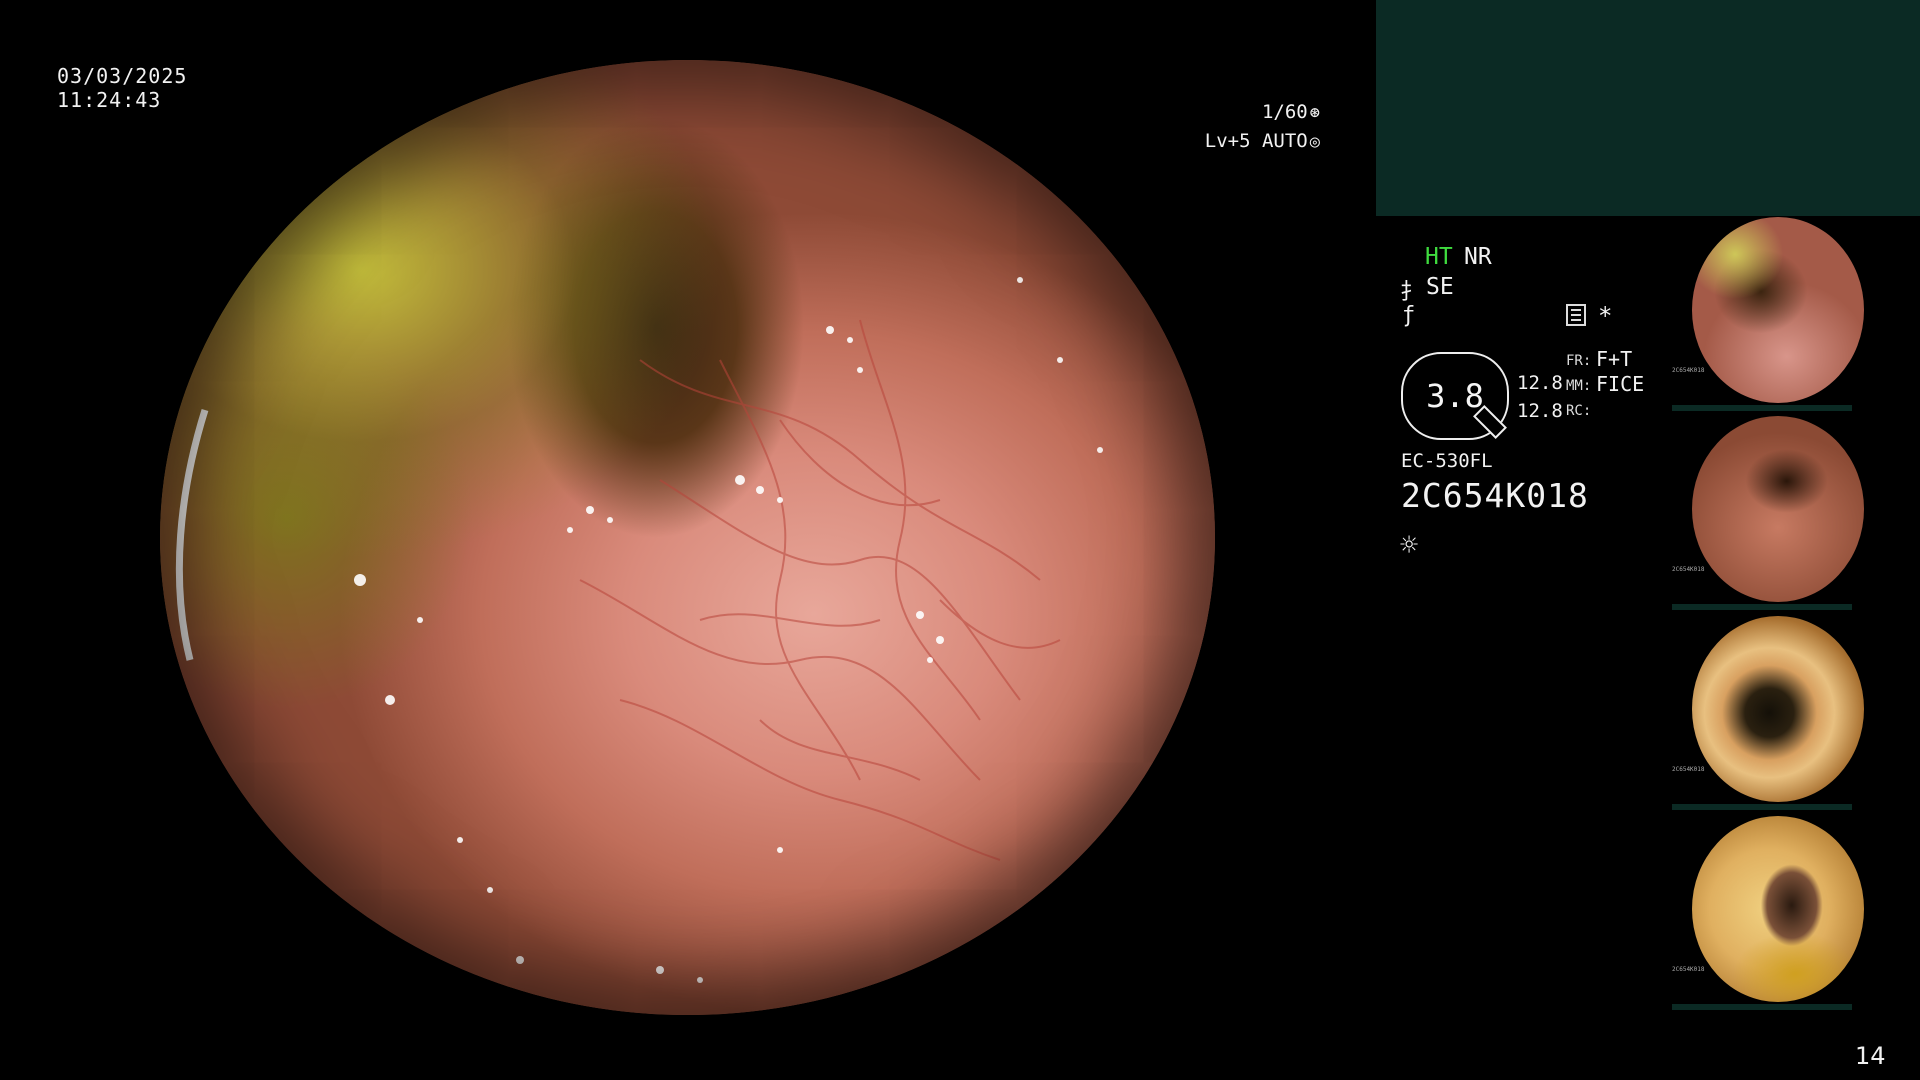  What do you see at coordinates (1579, 361) in the screenshot?
I see `fr-label: FR:` at bounding box center [1579, 361].